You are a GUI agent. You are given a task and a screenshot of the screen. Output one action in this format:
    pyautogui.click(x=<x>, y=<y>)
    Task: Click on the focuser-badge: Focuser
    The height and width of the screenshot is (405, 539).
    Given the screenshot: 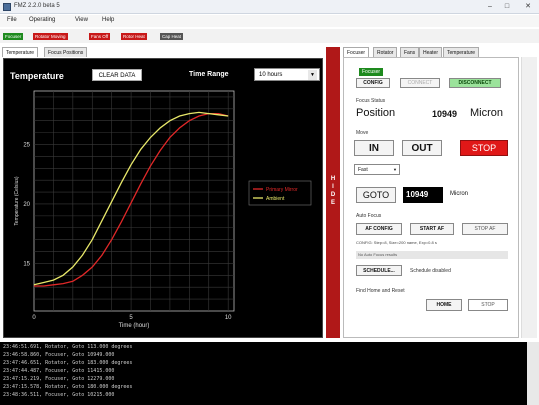 What is the action you would take?
    pyautogui.click(x=371, y=72)
    